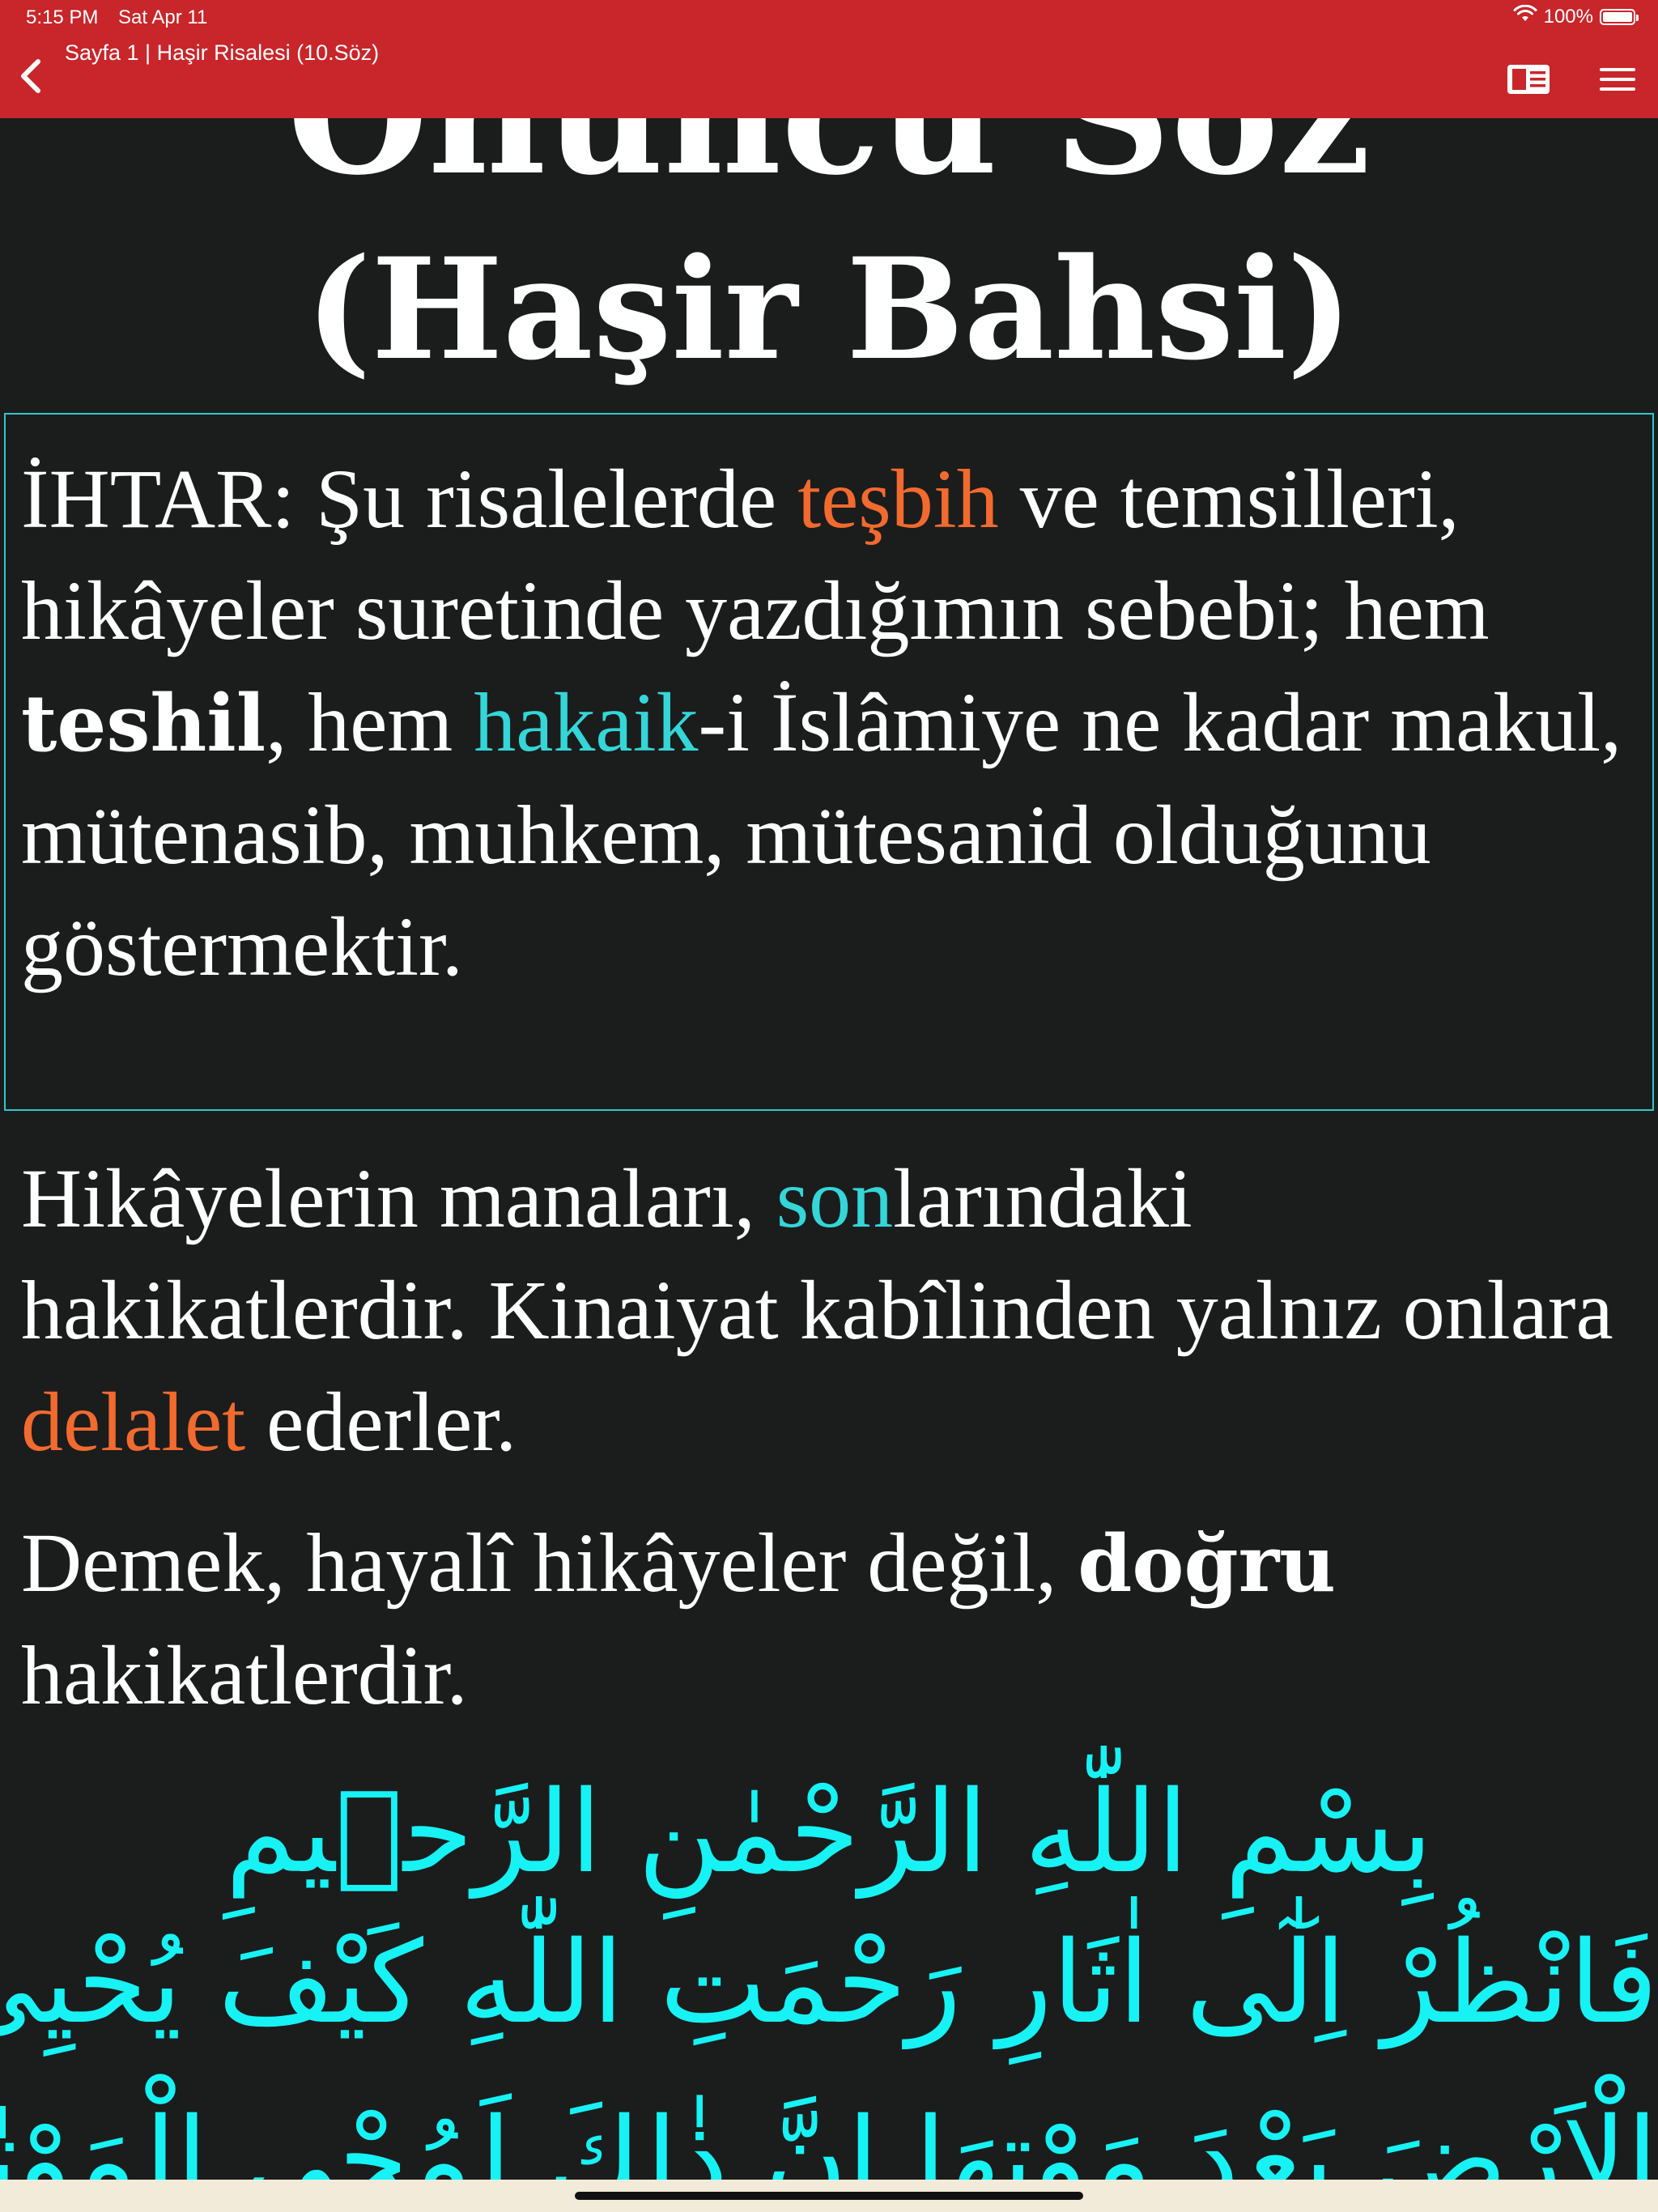  I want to click on reader-mode-icon, so click(1528, 79).